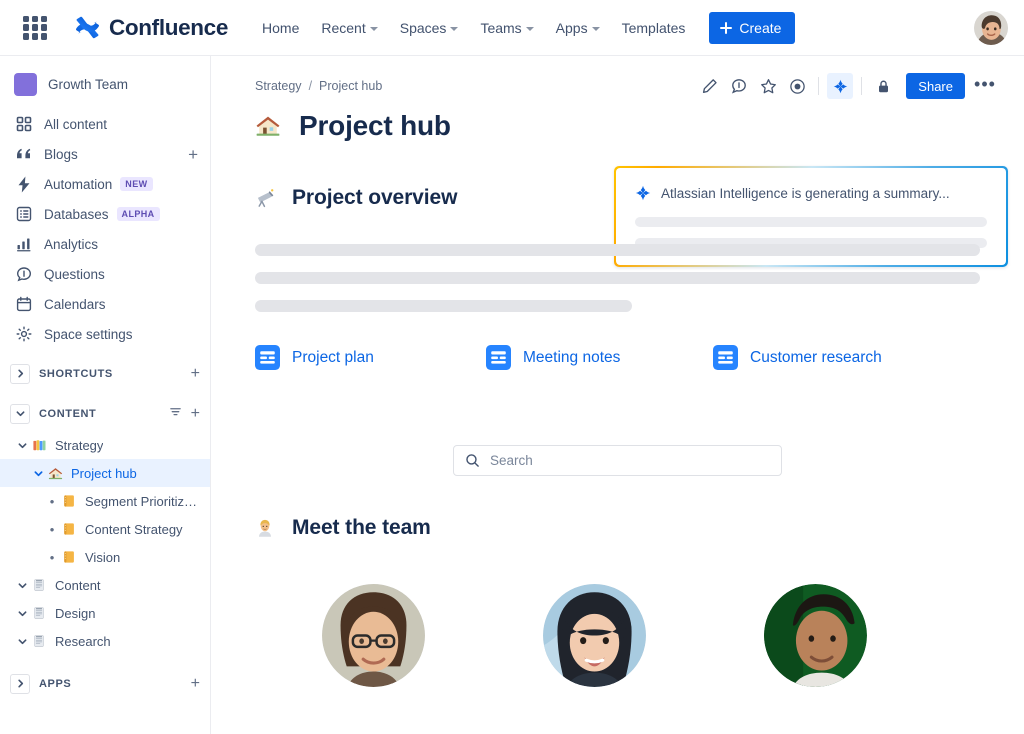 The width and height of the screenshot is (1024, 734). I want to click on lock-icon, so click(883, 86).